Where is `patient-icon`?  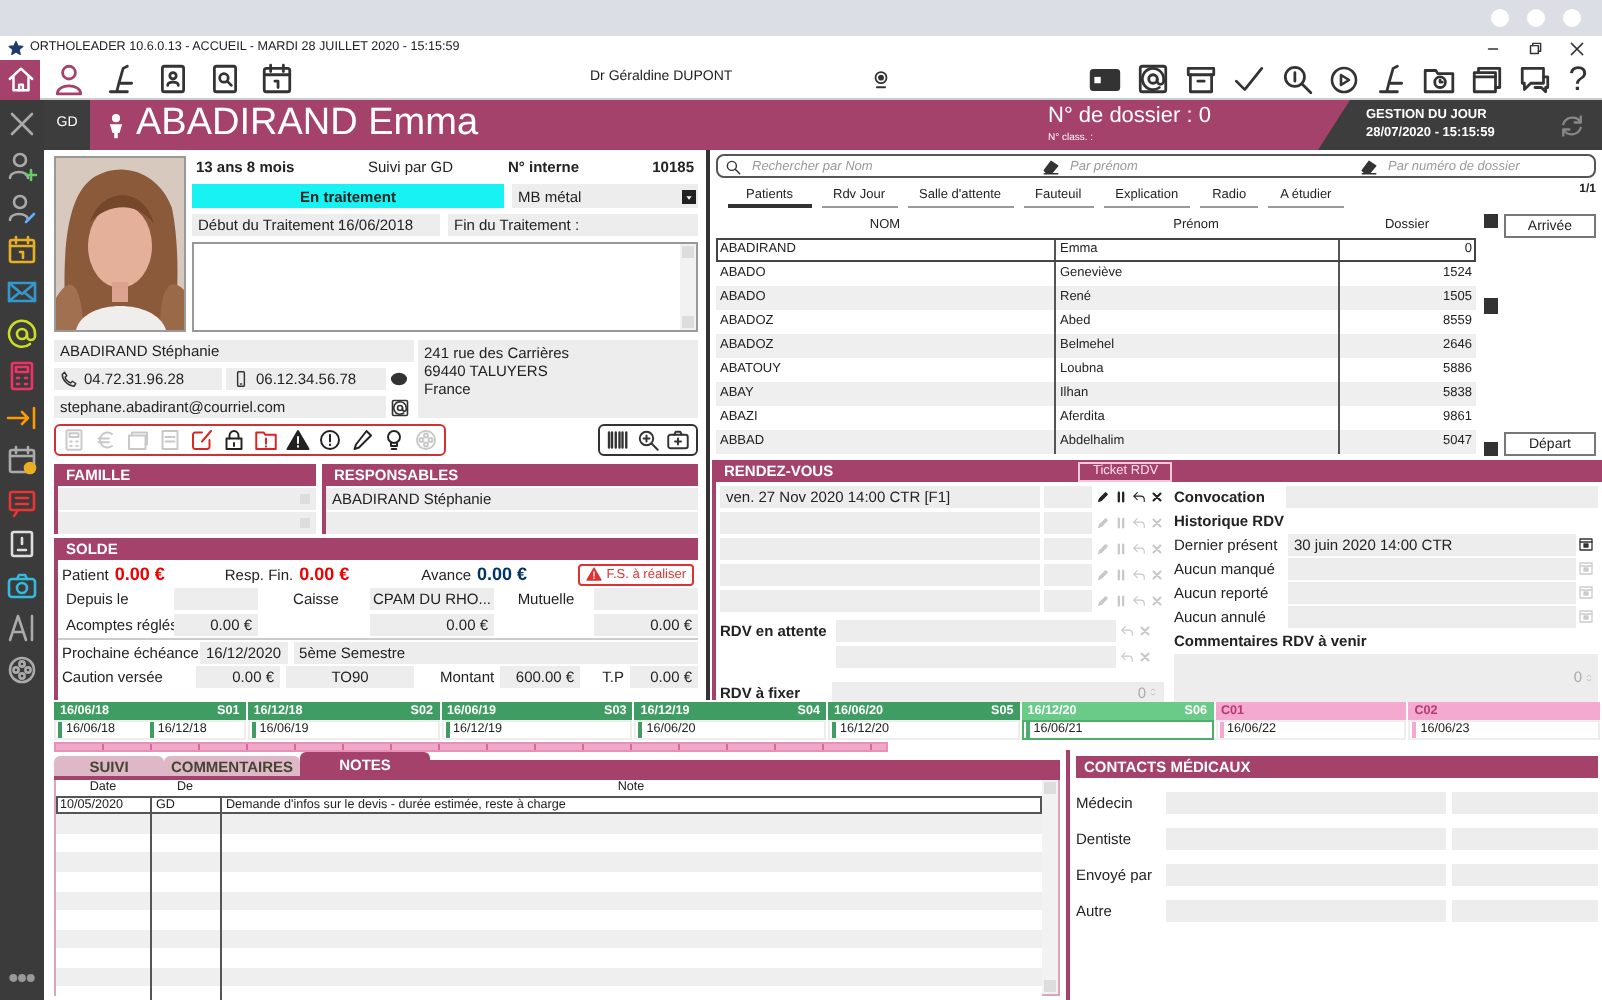
patient-icon is located at coordinates (69, 79).